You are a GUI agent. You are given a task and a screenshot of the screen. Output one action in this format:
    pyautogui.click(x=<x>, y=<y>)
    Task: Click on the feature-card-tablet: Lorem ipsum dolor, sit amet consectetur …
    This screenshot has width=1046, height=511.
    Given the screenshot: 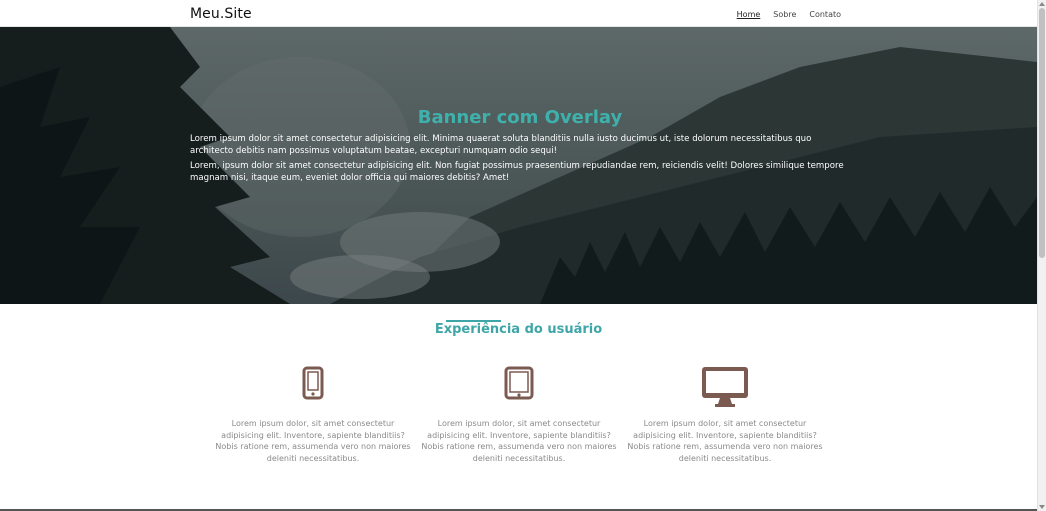 What is the action you would take?
    pyautogui.click(x=519, y=415)
    